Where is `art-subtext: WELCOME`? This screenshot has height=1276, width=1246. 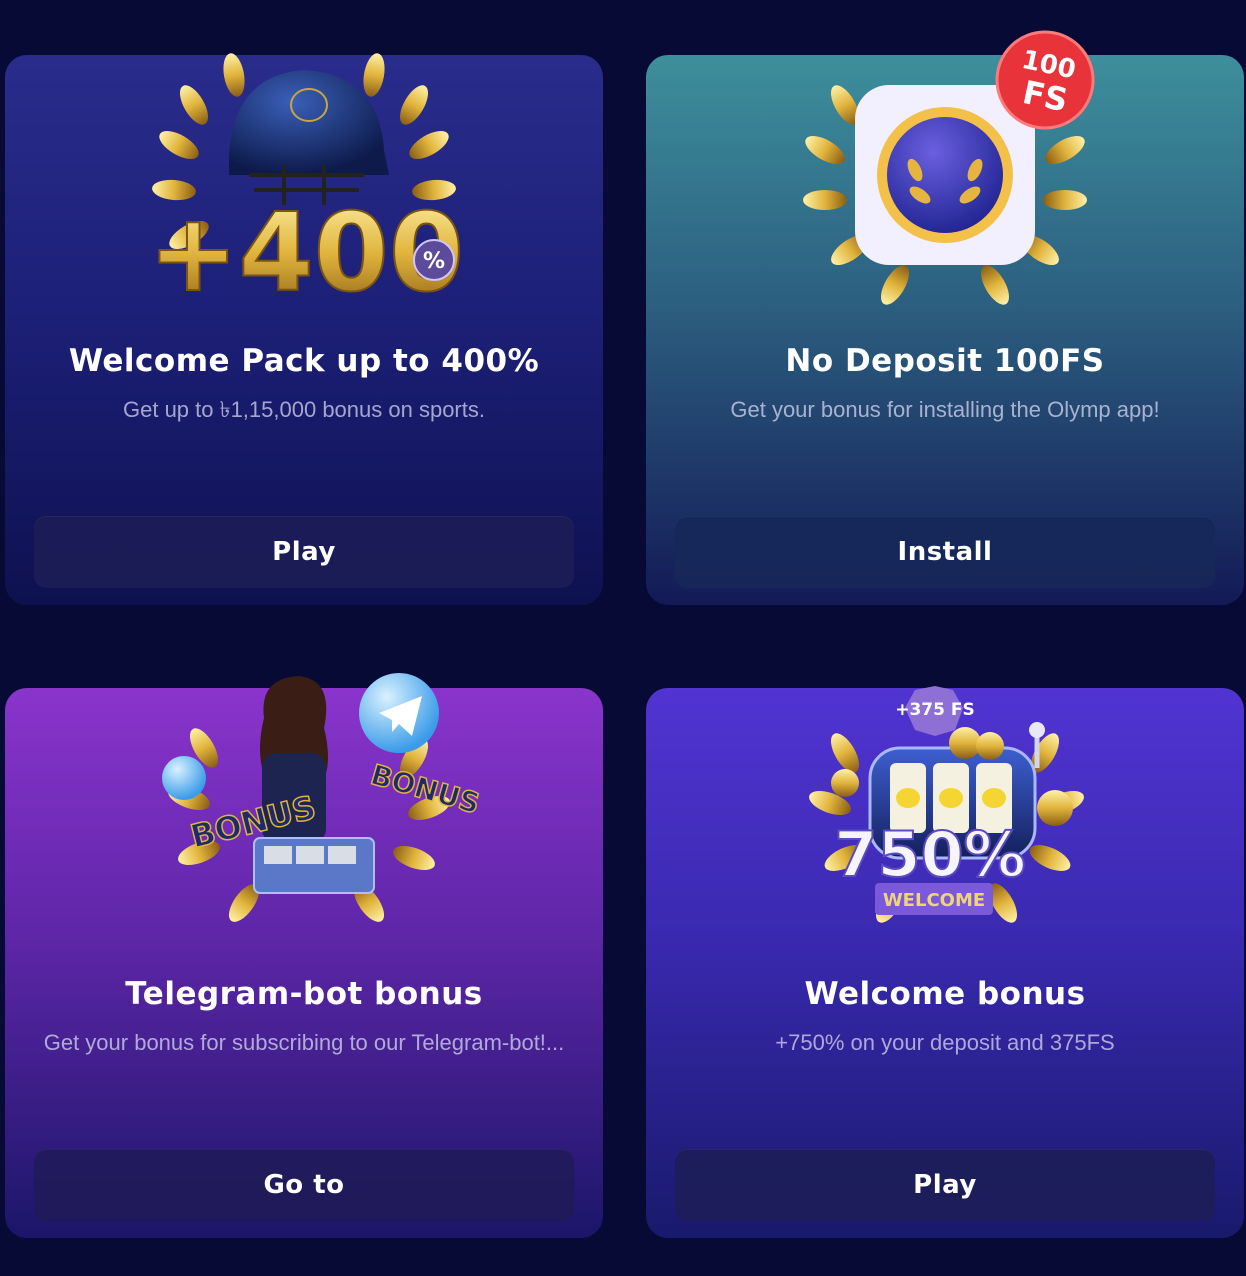
art-subtext: WELCOME is located at coordinates (934, 900).